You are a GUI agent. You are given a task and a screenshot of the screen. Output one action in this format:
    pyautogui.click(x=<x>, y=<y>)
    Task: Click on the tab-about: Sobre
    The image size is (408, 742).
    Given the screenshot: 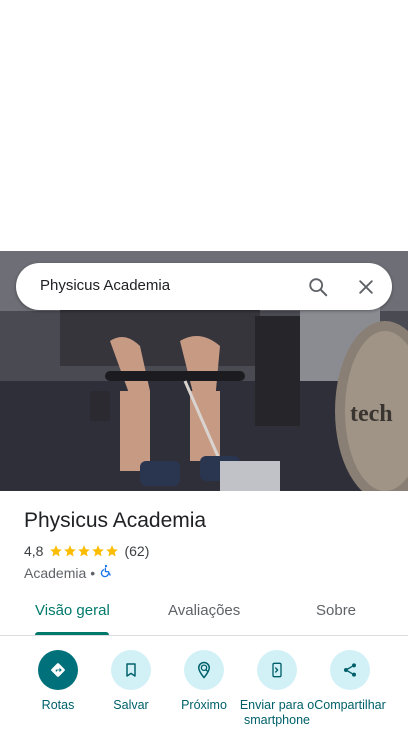 What is the action you would take?
    pyautogui.click(x=336, y=610)
    